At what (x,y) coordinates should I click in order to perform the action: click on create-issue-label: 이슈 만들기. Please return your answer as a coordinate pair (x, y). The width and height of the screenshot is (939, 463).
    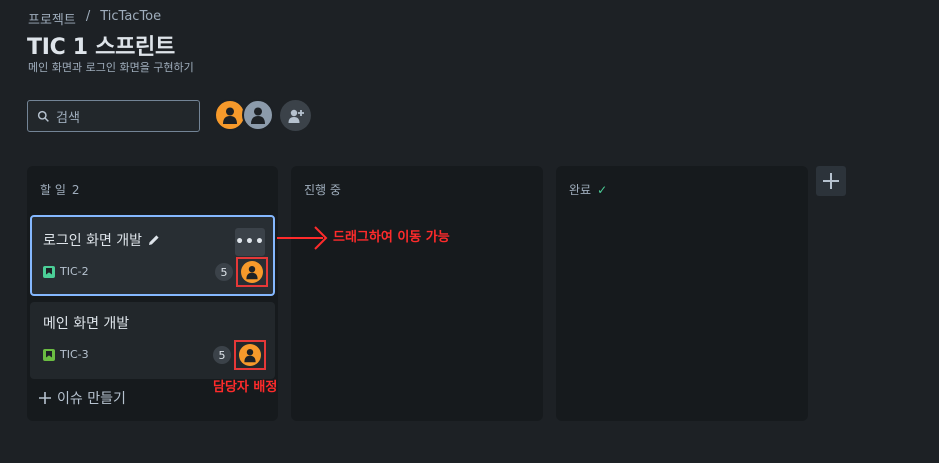
    Looking at the image, I should click on (91, 399).